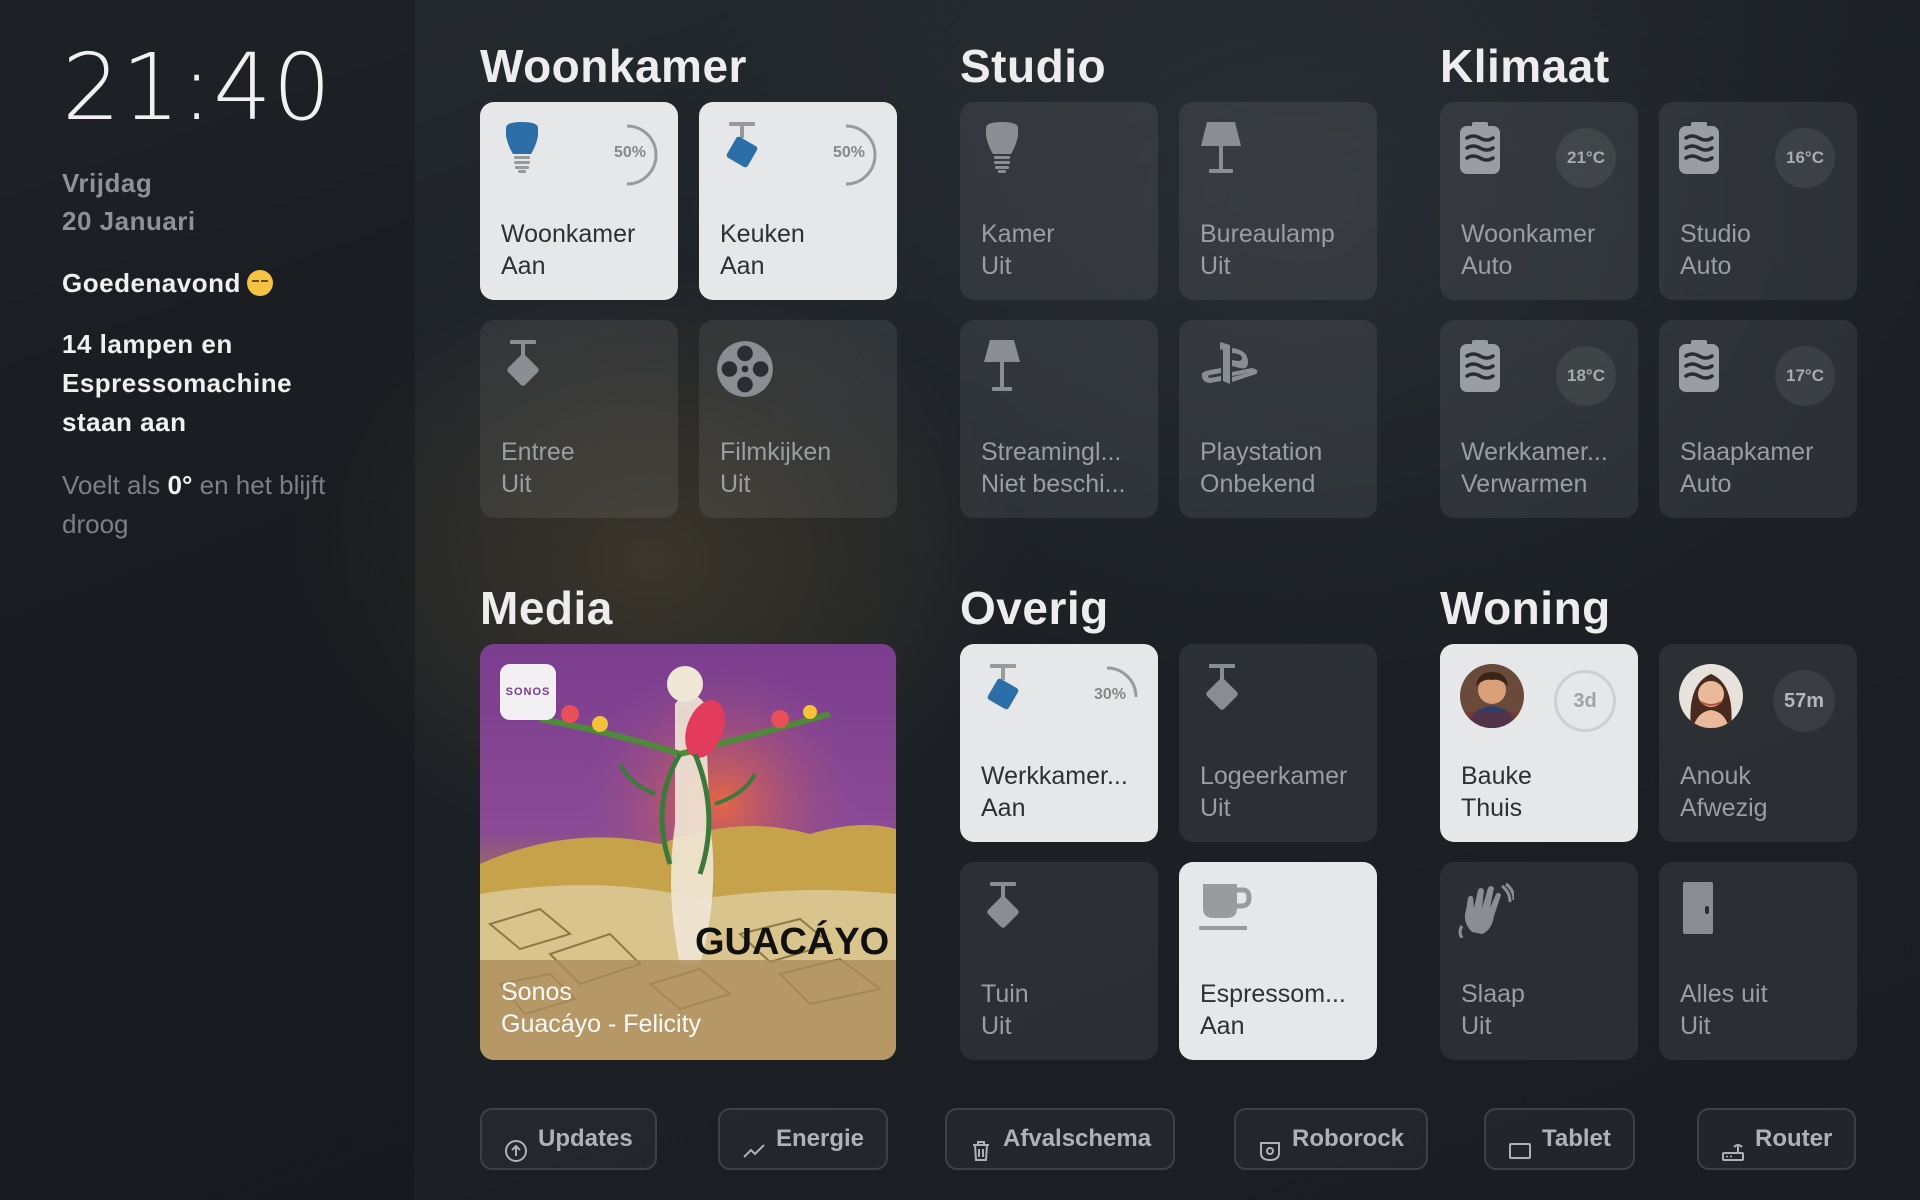 The height and width of the screenshot is (1200, 1920). I want to click on tile-logeerkamer-light: Logeerkamer Uit, so click(1278, 743).